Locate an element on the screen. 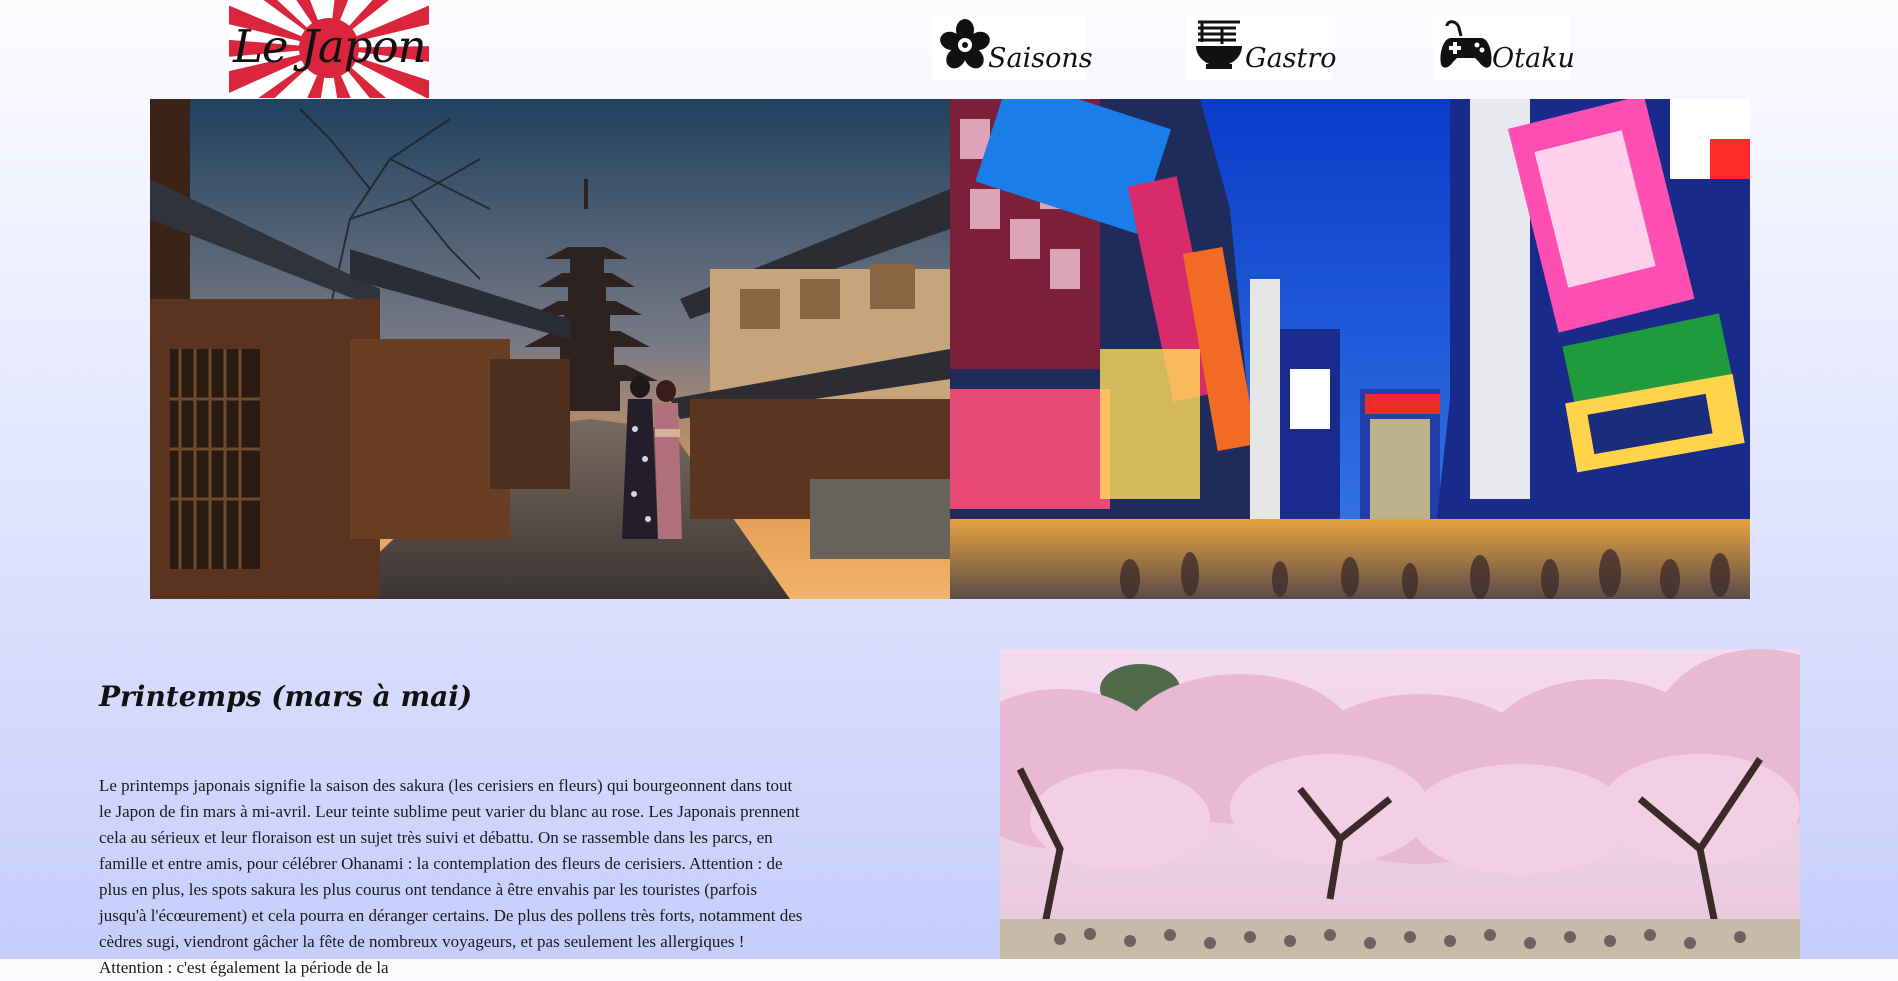  nav-gastro: Gastro is located at coordinates (1261, 48).